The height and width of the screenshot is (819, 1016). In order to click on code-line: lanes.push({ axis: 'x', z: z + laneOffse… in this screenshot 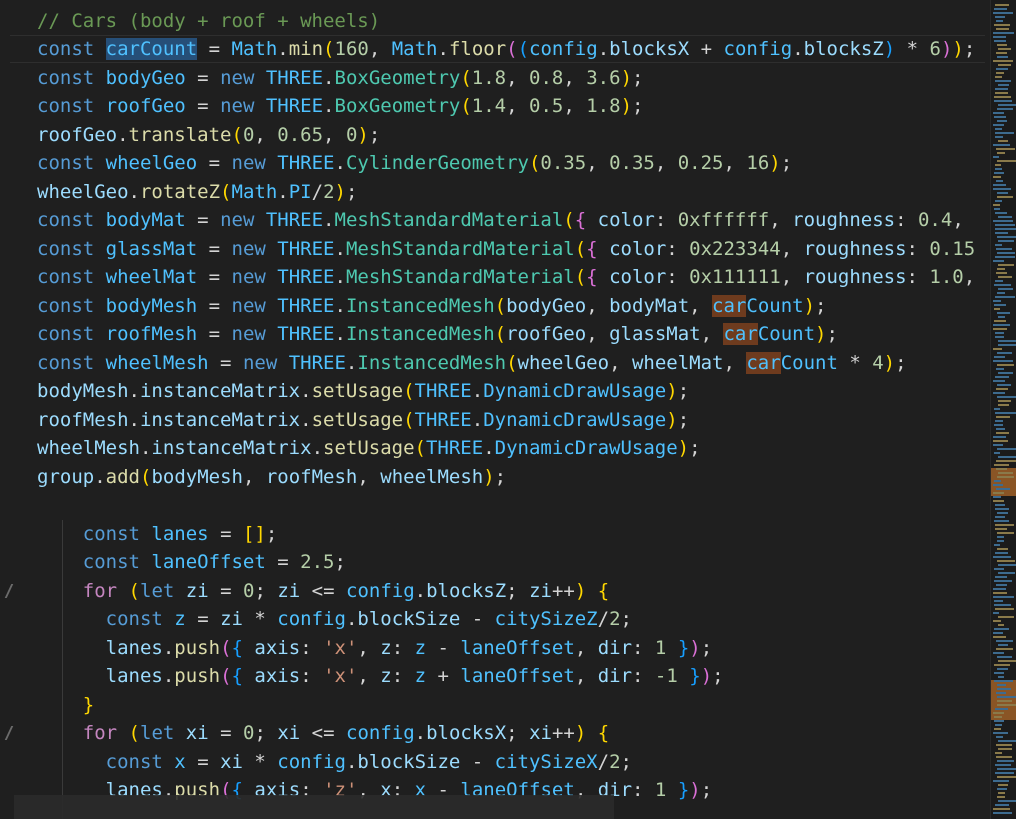, I will do `click(414, 676)`.